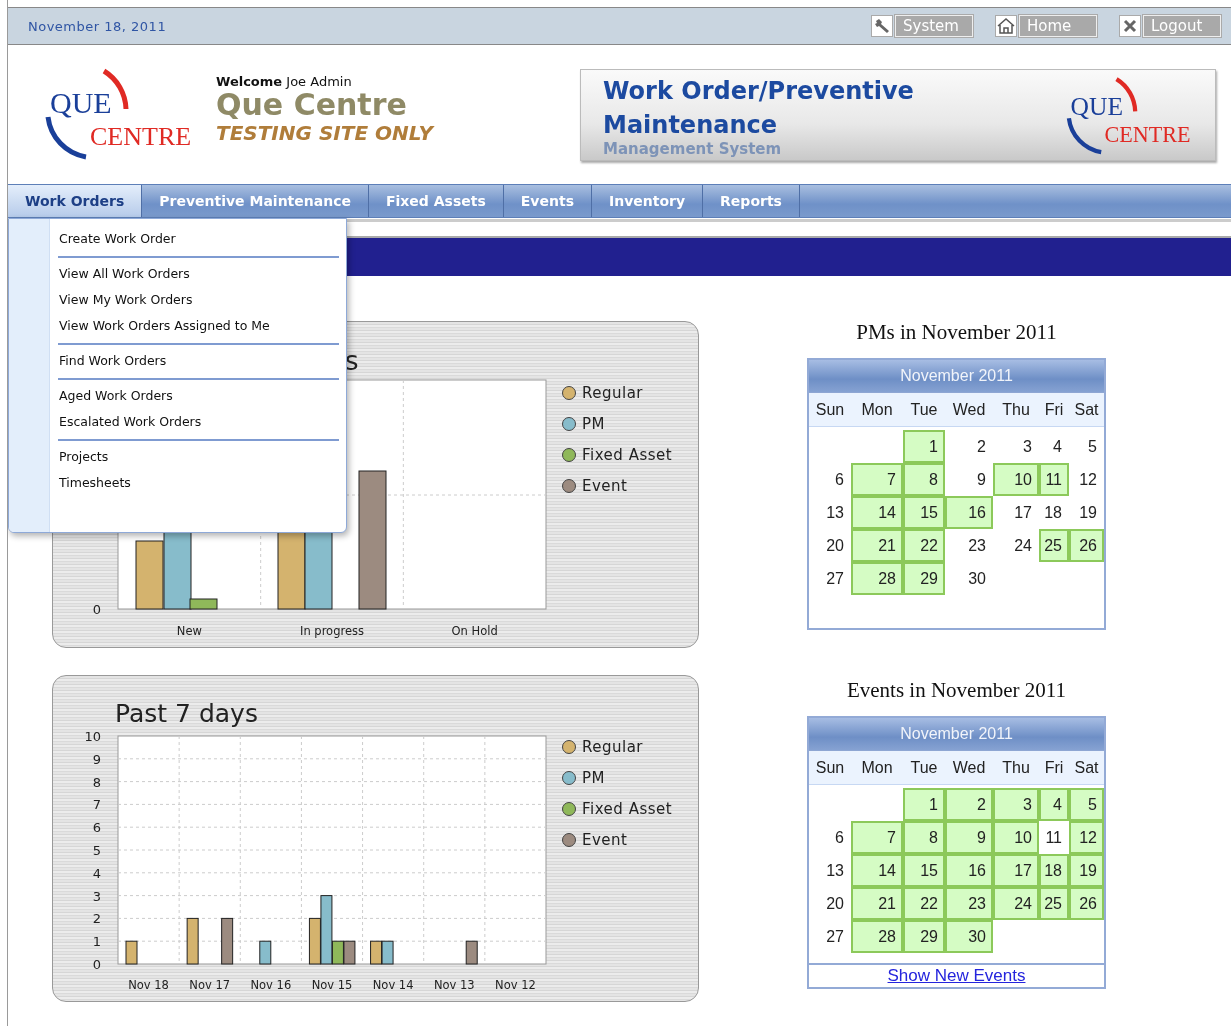 The width and height of the screenshot is (1231, 1026). What do you see at coordinates (1130, 26) in the screenshot?
I see `close-icon` at bounding box center [1130, 26].